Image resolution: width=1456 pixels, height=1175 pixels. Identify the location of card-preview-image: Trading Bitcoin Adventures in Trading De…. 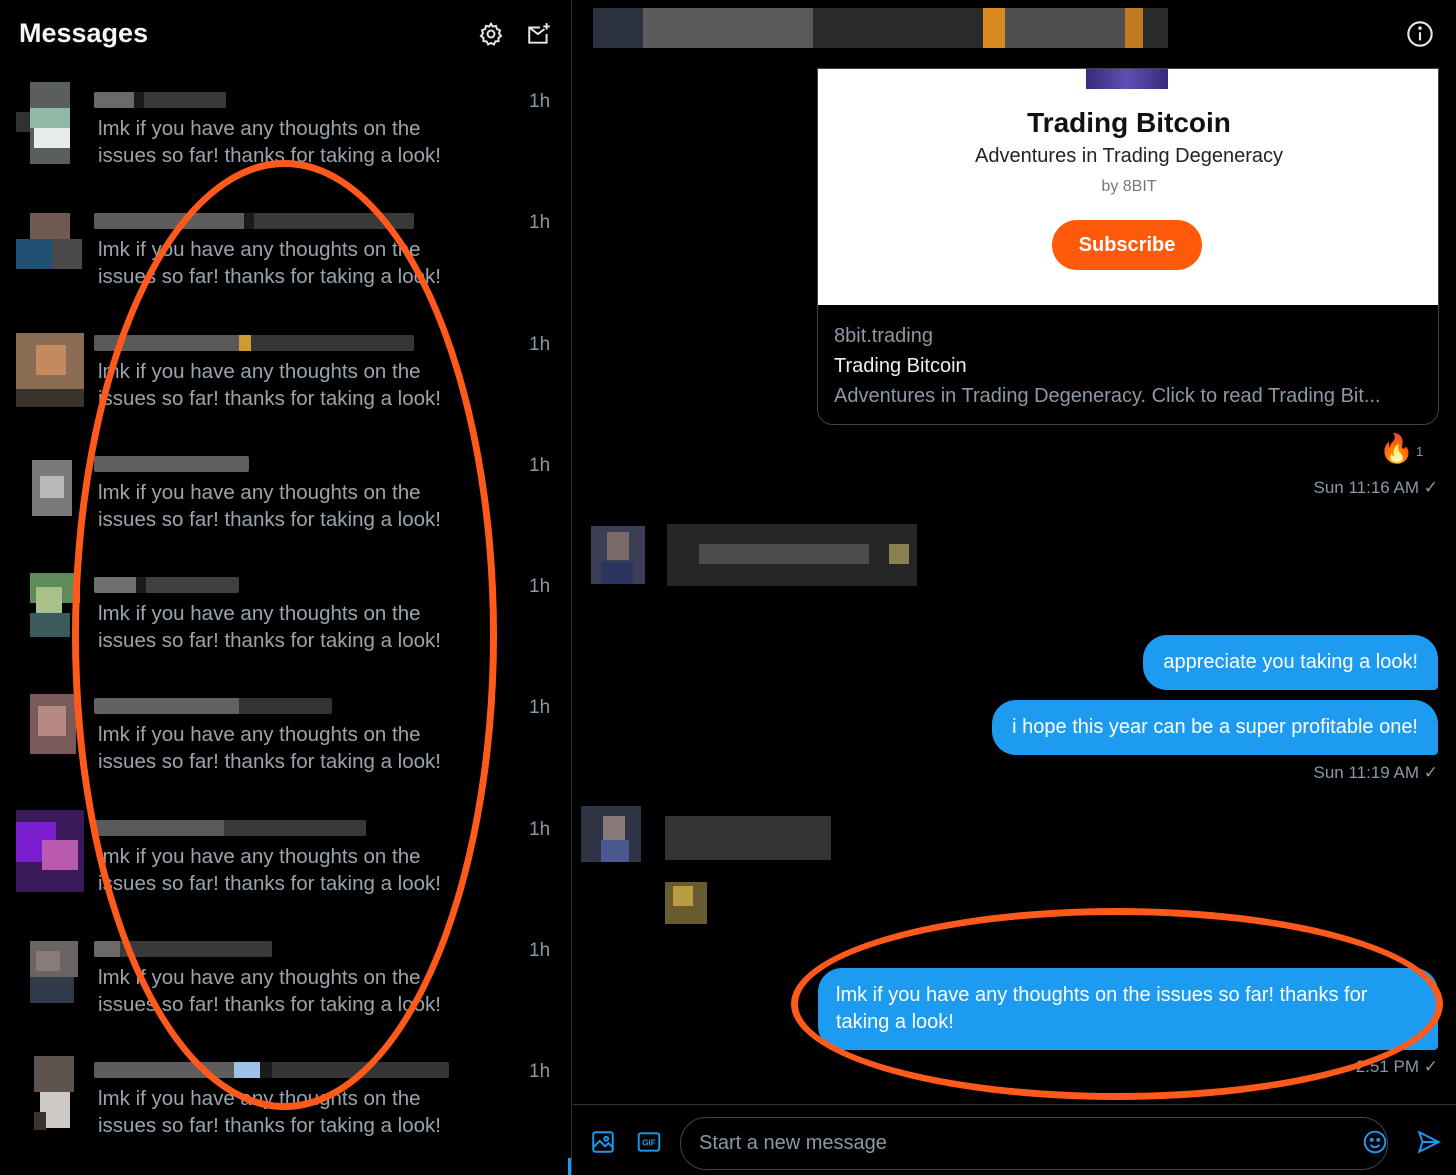
(1128, 187).